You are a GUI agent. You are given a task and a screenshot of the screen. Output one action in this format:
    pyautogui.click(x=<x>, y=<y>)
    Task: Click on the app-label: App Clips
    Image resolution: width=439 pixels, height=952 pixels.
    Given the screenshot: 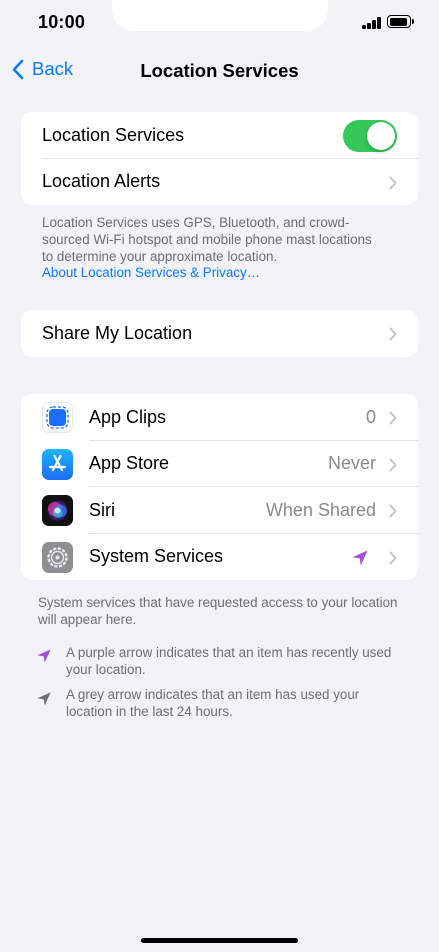 What is the action you would take?
    pyautogui.click(x=128, y=416)
    